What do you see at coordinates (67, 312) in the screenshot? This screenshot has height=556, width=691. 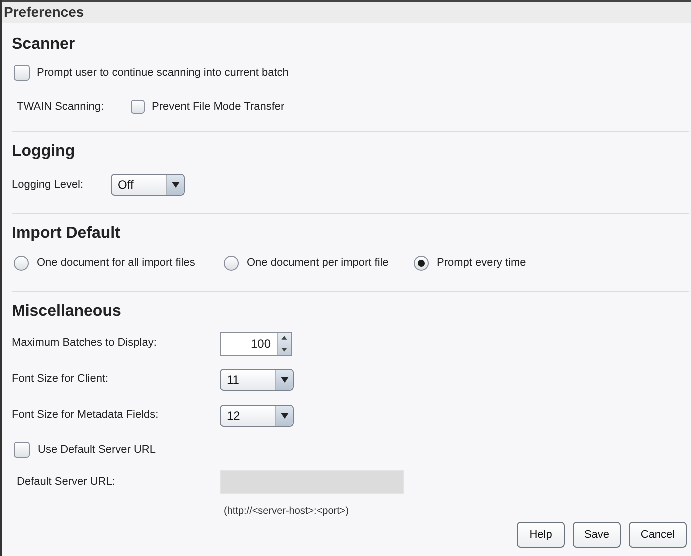 I see `section-heading: Miscellaneous` at bounding box center [67, 312].